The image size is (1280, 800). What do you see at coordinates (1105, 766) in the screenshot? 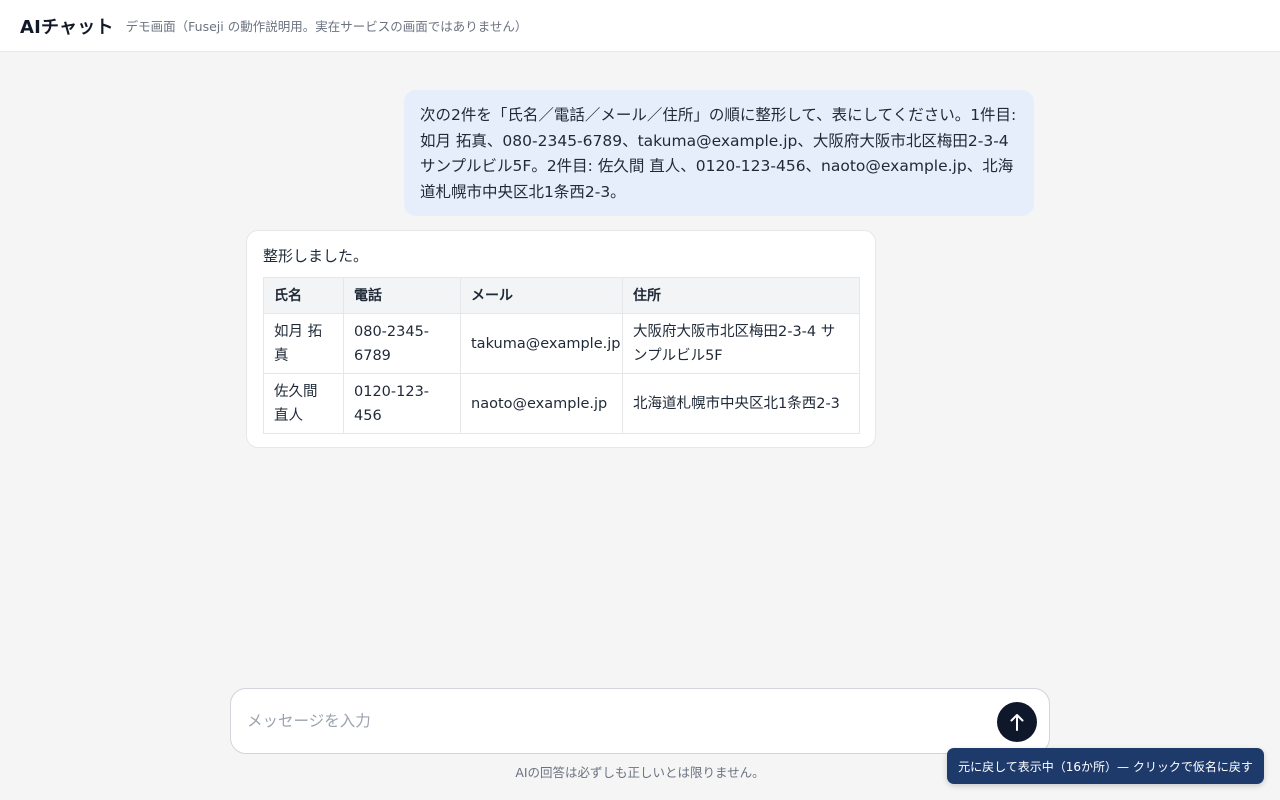
I see `restore-toast-button: 元に戻して表示中（16か所）— クリックで仮名に戻す` at bounding box center [1105, 766].